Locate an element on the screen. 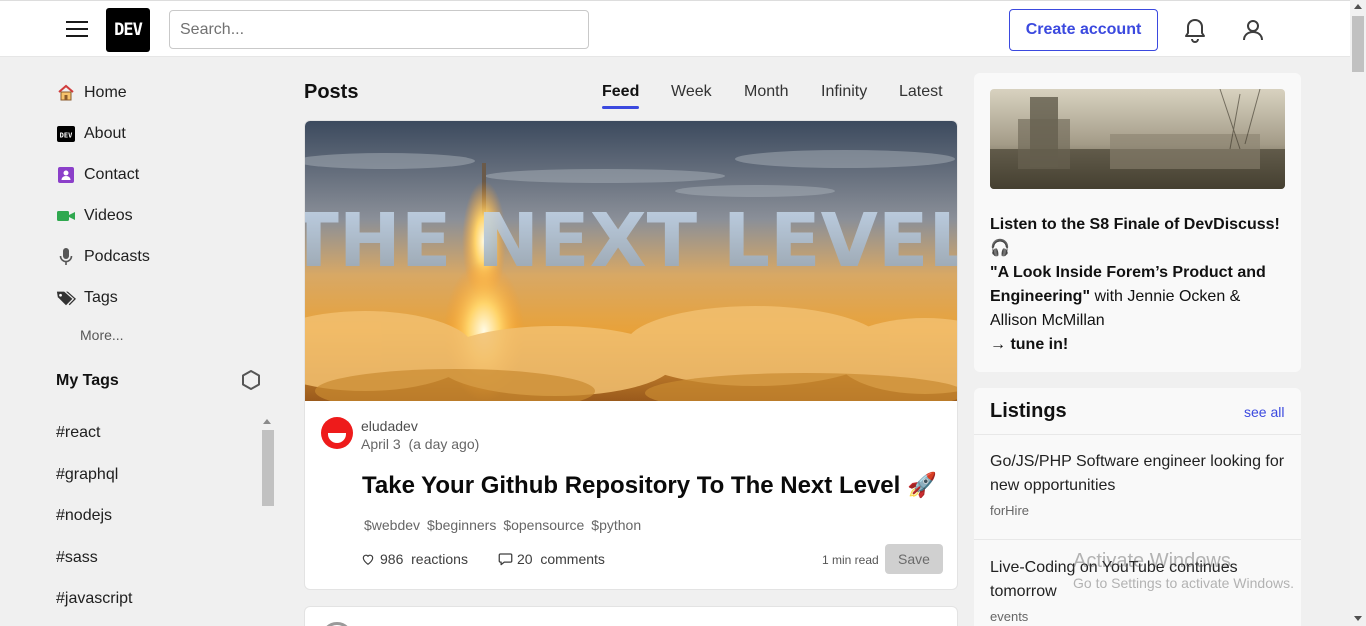 The width and height of the screenshot is (1366, 626). tag-item: #nodejs is located at coordinates (84, 516).